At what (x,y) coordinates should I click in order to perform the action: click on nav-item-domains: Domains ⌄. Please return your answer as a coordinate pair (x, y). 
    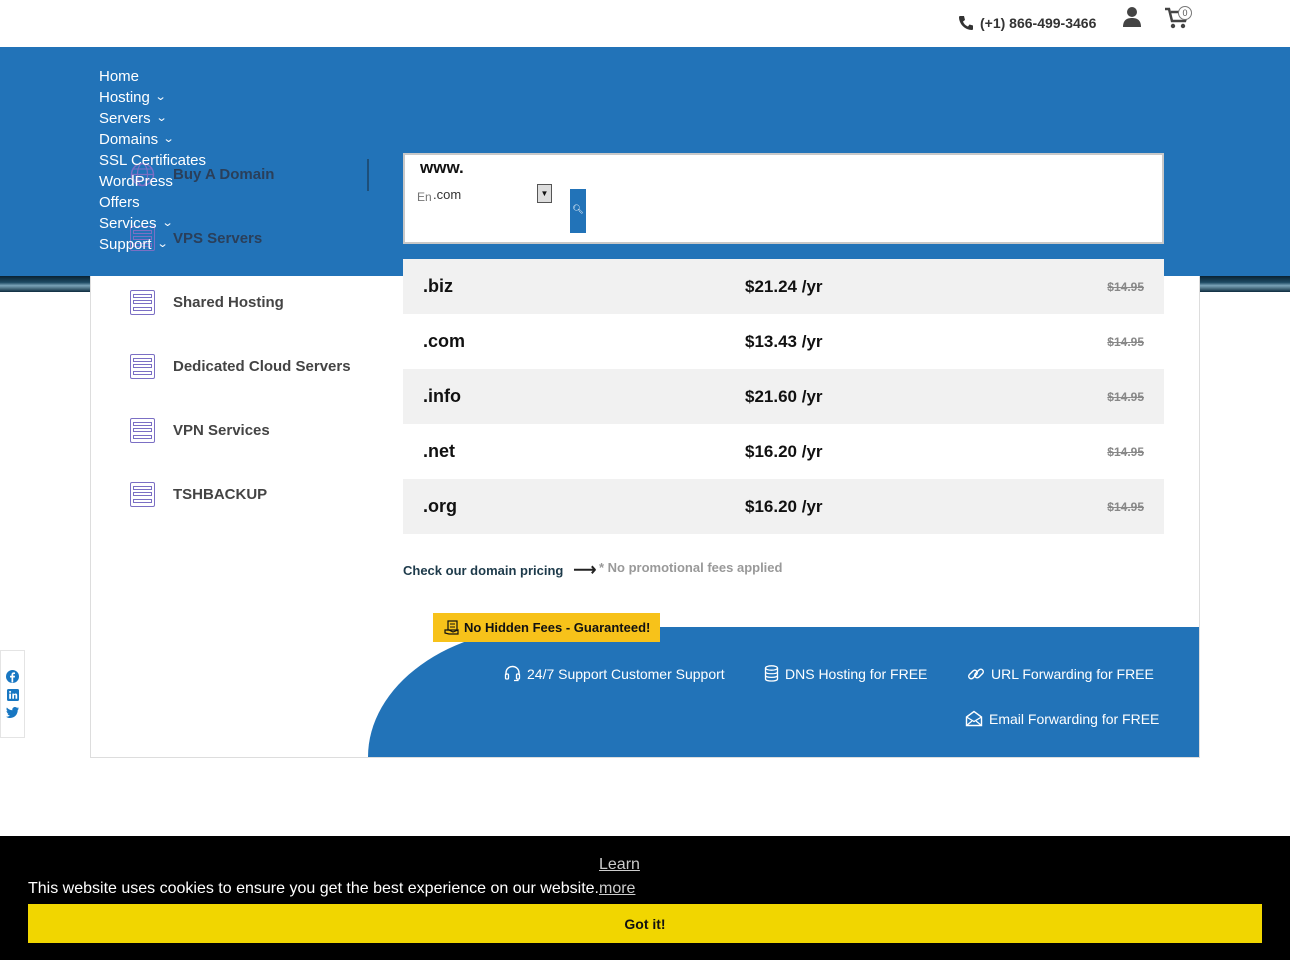
    Looking at the image, I should click on (152, 139).